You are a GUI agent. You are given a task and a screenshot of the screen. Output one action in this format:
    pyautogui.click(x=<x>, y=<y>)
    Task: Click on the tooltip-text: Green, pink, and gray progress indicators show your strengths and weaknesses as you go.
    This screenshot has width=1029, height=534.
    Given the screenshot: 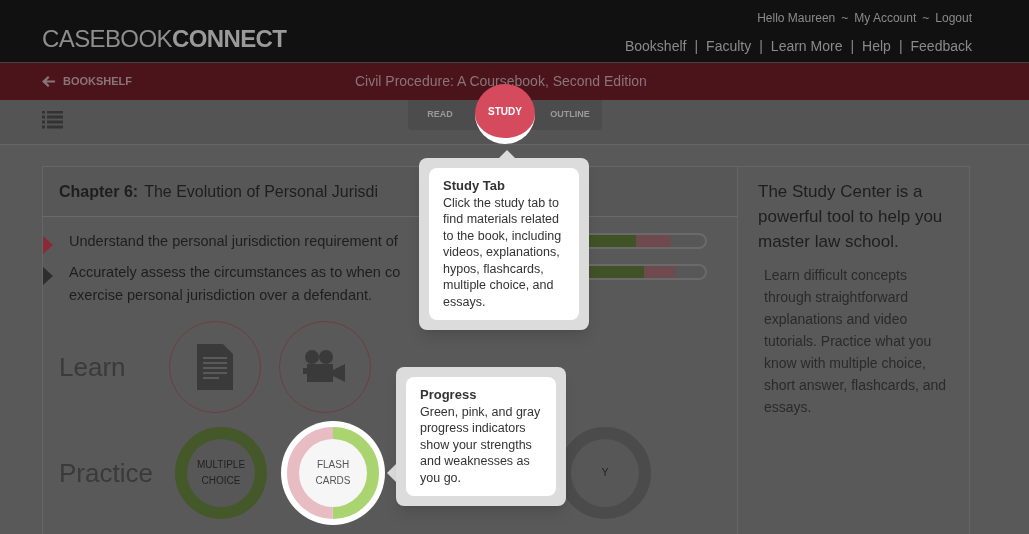 What is the action you would take?
    pyautogui.click(x=481, y=444)
    